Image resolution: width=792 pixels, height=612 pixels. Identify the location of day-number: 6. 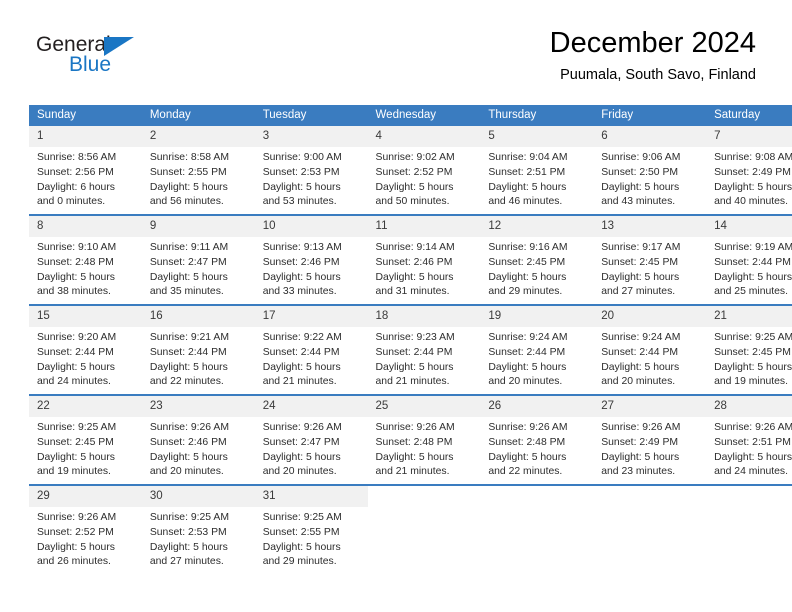
(650, 136).